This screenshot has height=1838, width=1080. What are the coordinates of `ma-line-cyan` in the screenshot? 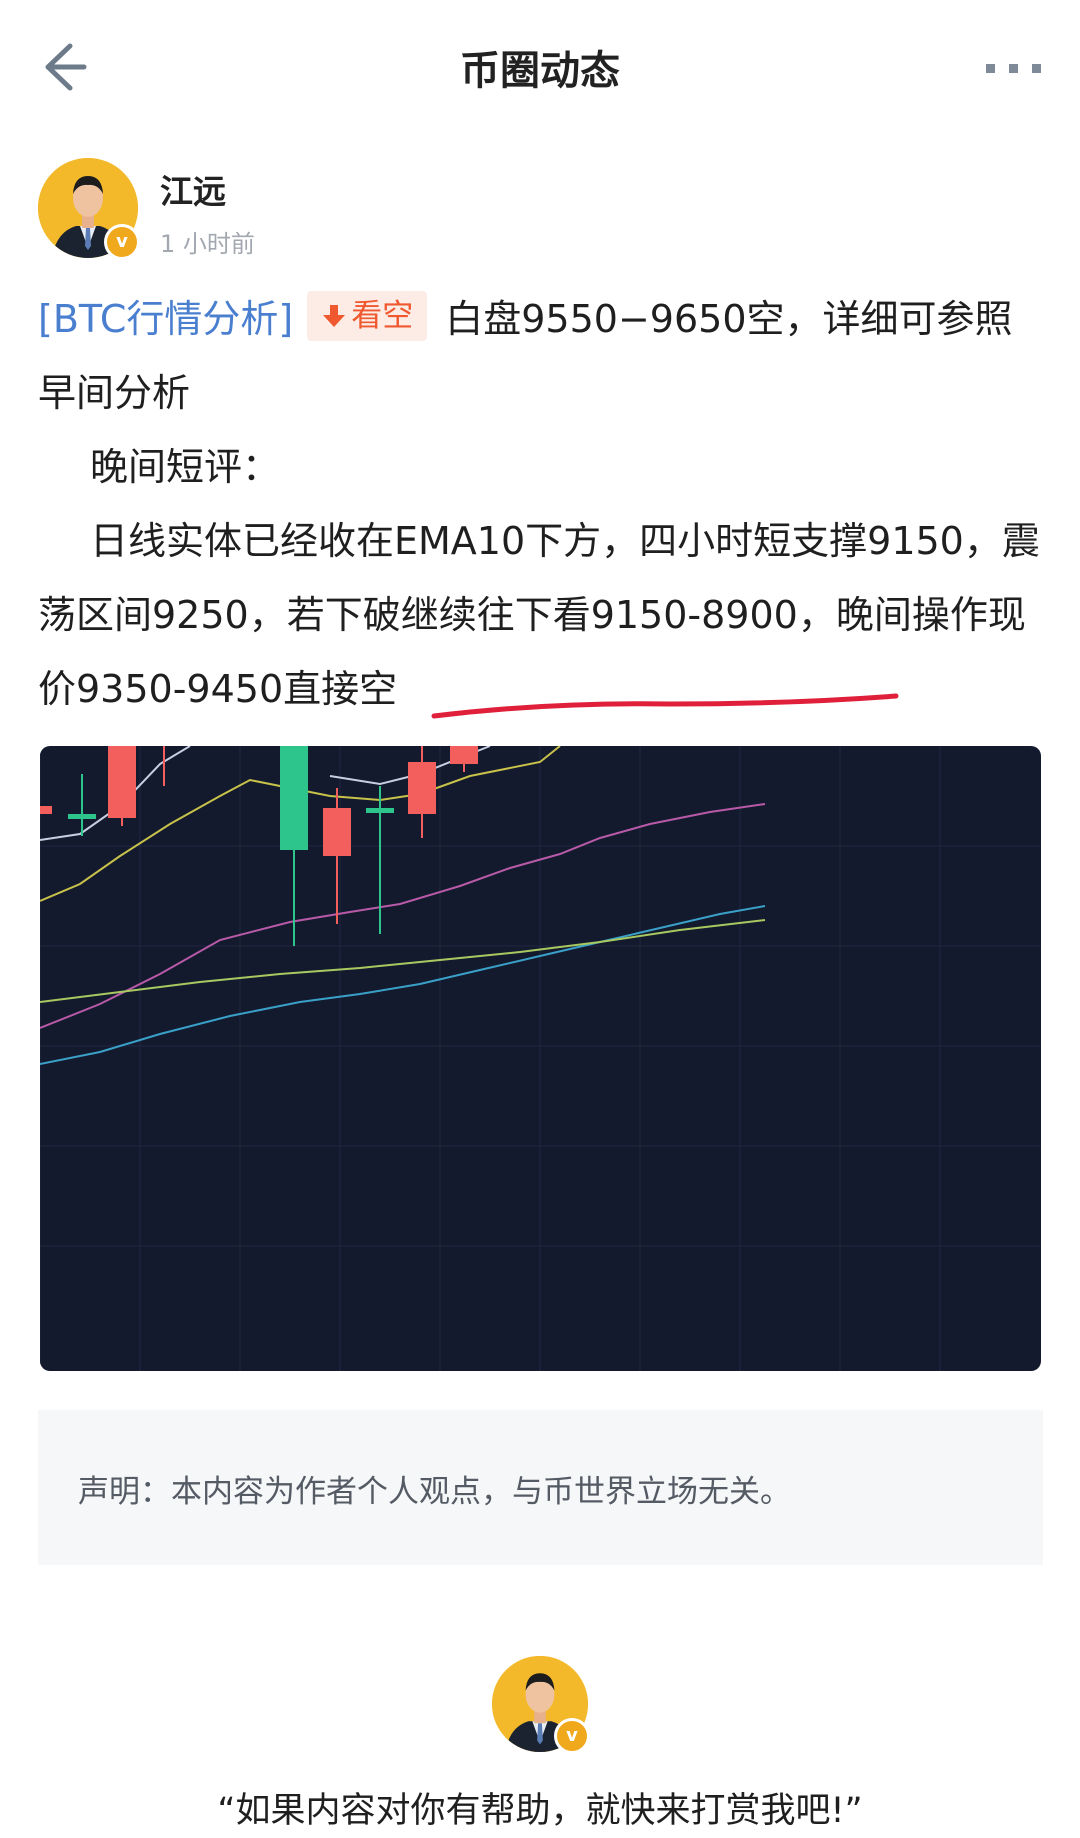 It's located at (403, 985).